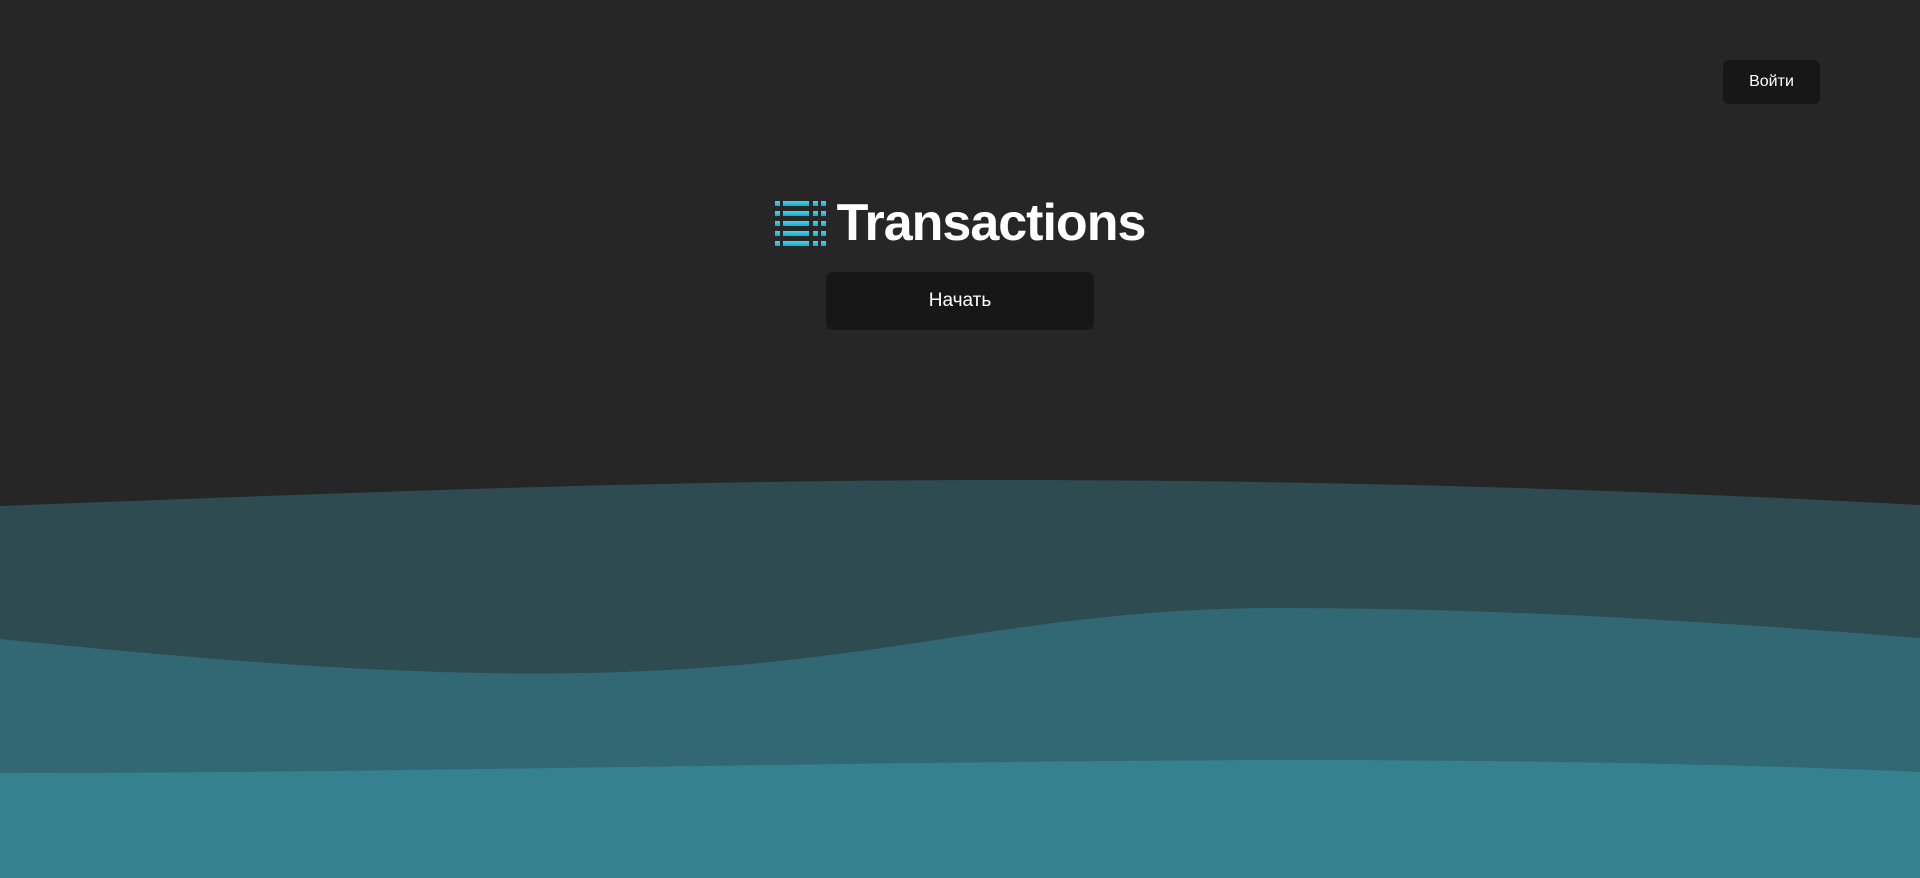 The width and height of the screenshot is (1920, 878). I want to click on brand: Transactions, so click(960, 223).